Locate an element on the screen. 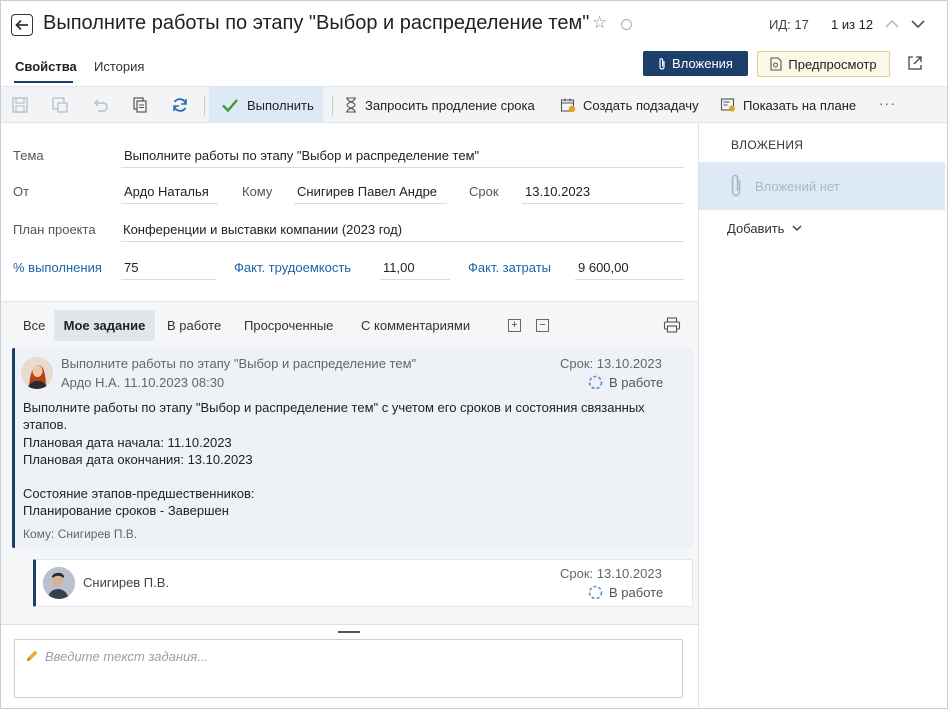  star-icon: ☆ is located at coordinates (599, 23).